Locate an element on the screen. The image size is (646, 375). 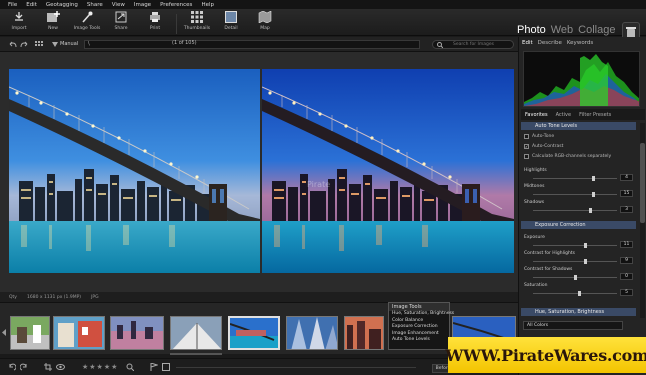
menu-file: File is located at coordinates (12, 5).